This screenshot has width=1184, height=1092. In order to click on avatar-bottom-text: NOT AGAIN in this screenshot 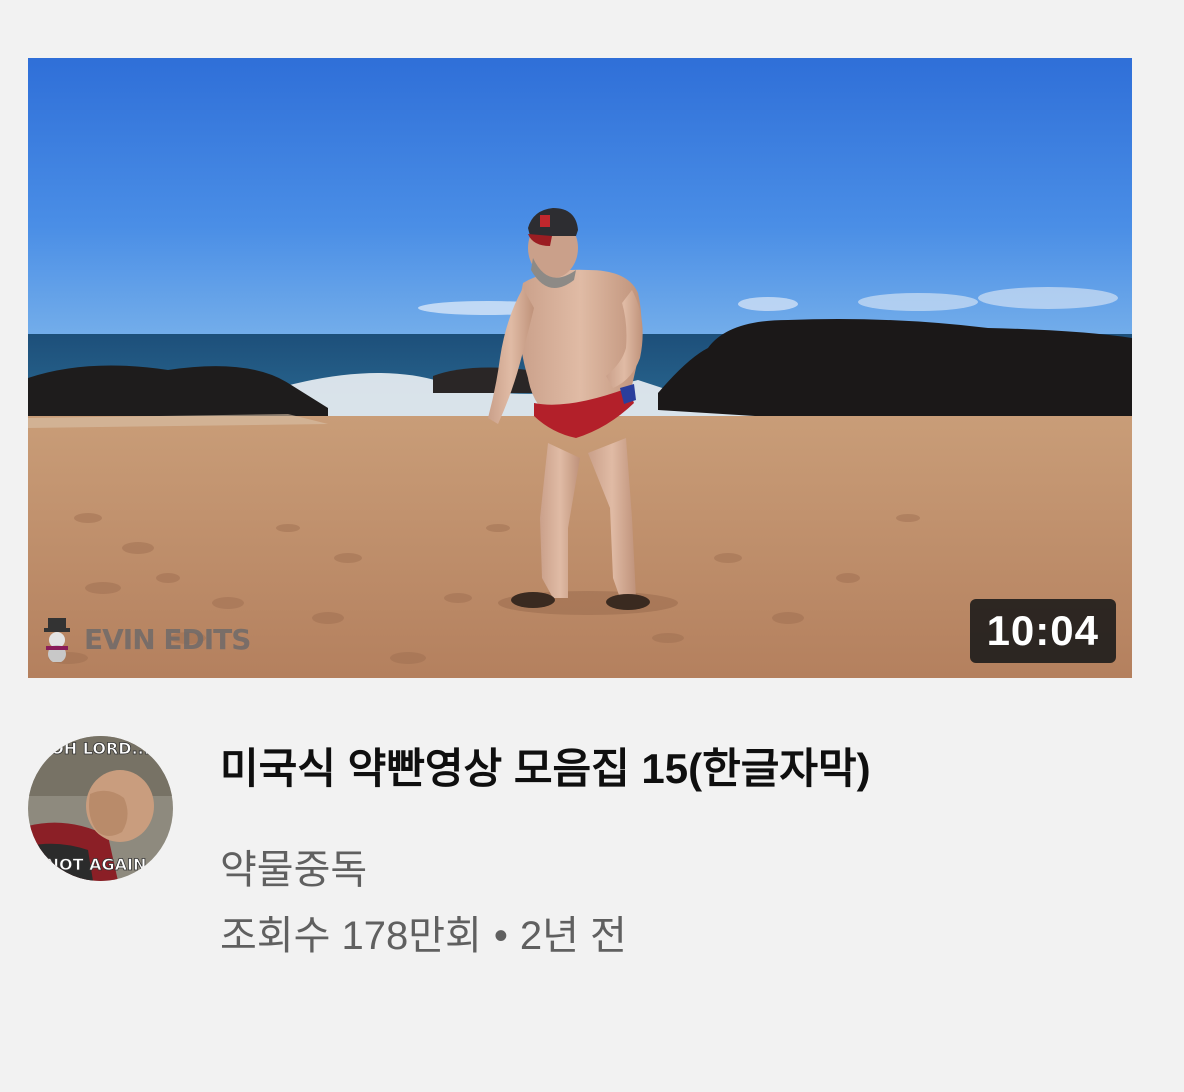, I will do `click(96, 864)`.